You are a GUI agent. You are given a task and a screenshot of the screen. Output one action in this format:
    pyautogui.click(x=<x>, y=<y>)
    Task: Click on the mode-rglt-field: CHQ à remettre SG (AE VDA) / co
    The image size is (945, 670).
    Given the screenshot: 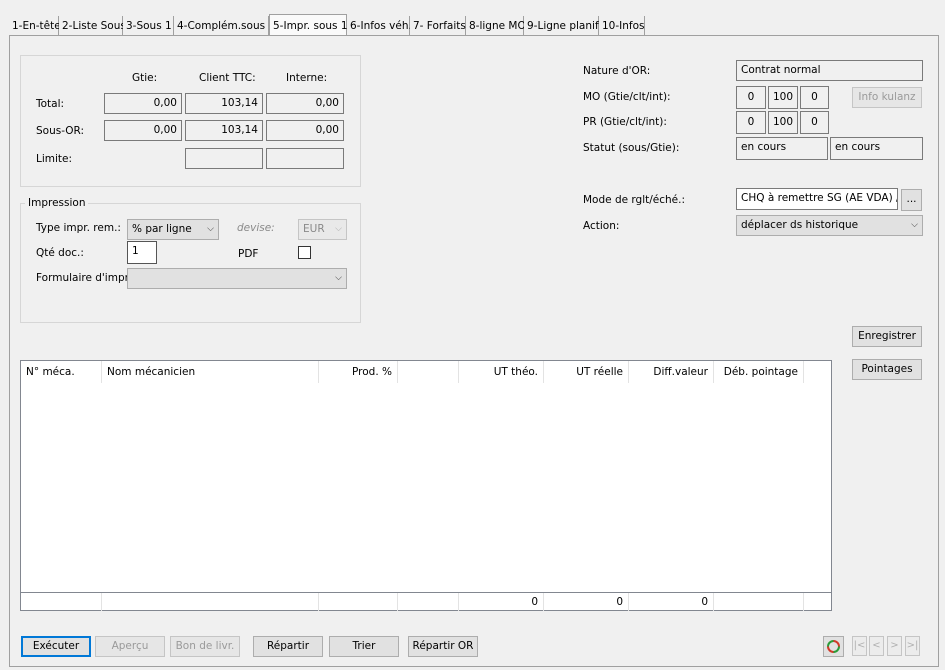 What is the action you would take?
    pyautogui.click(x=817, y=199)
    